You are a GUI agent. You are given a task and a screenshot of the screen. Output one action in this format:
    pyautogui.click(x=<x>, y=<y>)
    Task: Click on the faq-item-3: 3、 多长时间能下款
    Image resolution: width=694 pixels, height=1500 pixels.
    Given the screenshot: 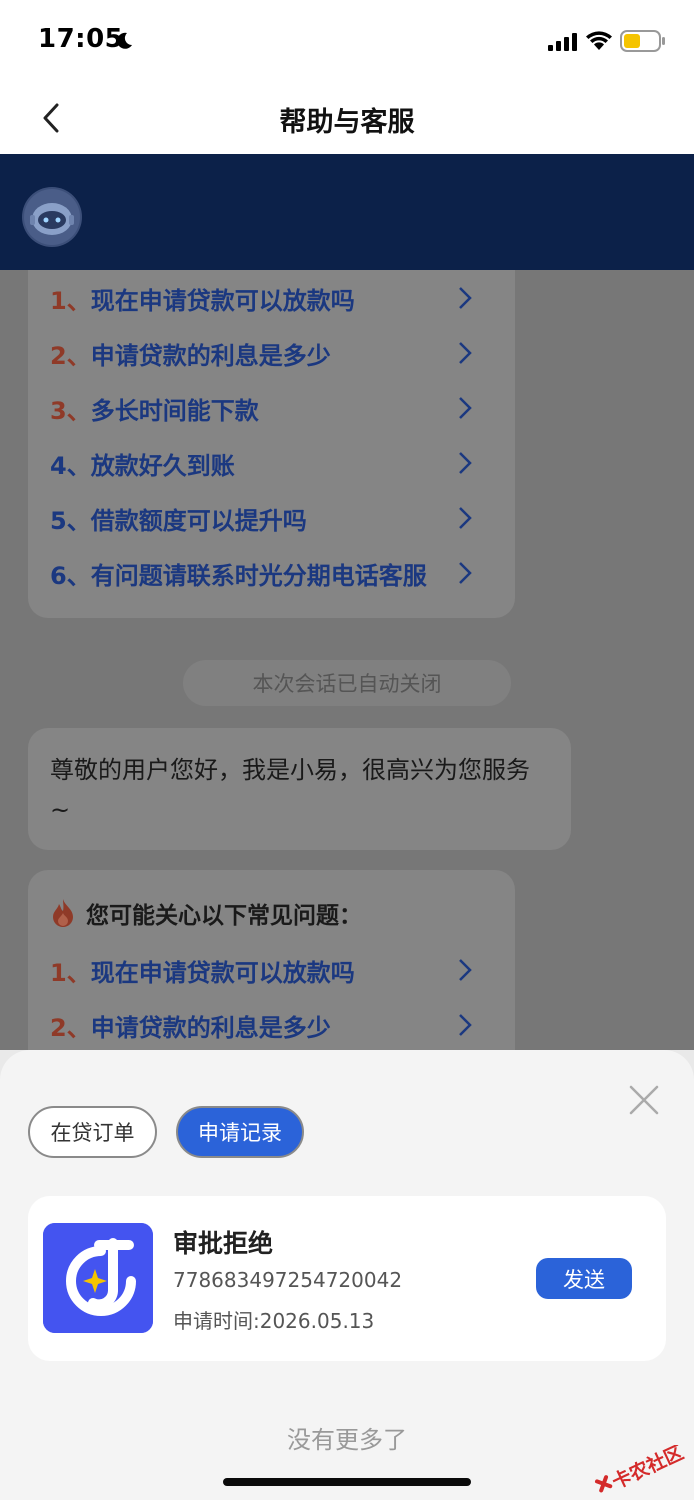 What is the action you would take?
    pyautogui.click(x=274, y=408)
    